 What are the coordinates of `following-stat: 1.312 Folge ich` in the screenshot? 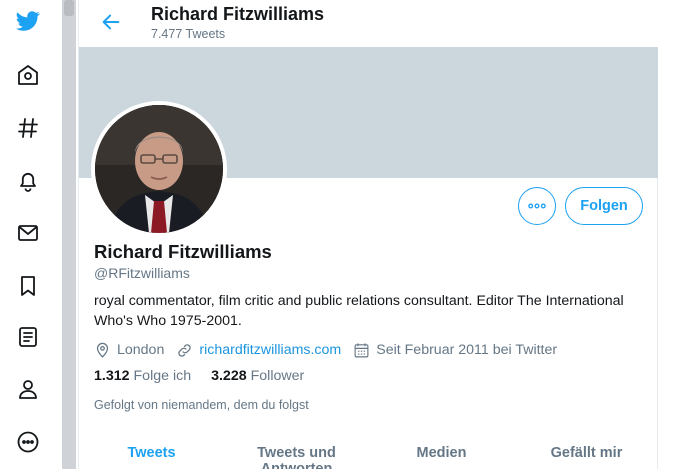 It's located at (142, 376).